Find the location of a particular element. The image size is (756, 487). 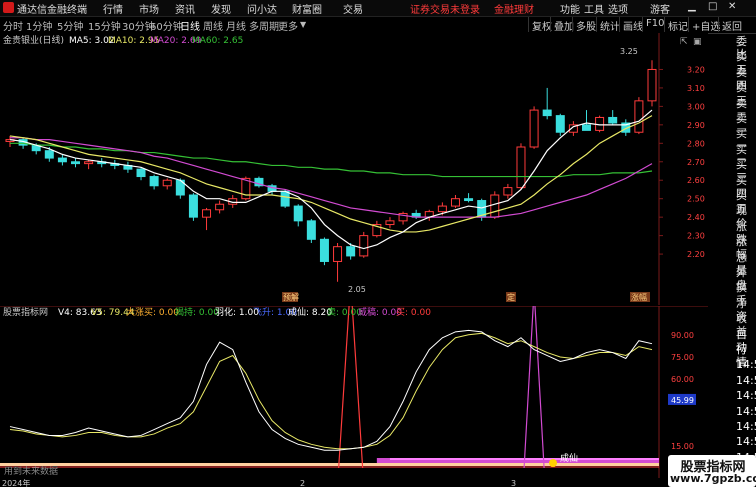

menu-wenxiaoda: 问小达 is located at coordinates (262, 8).